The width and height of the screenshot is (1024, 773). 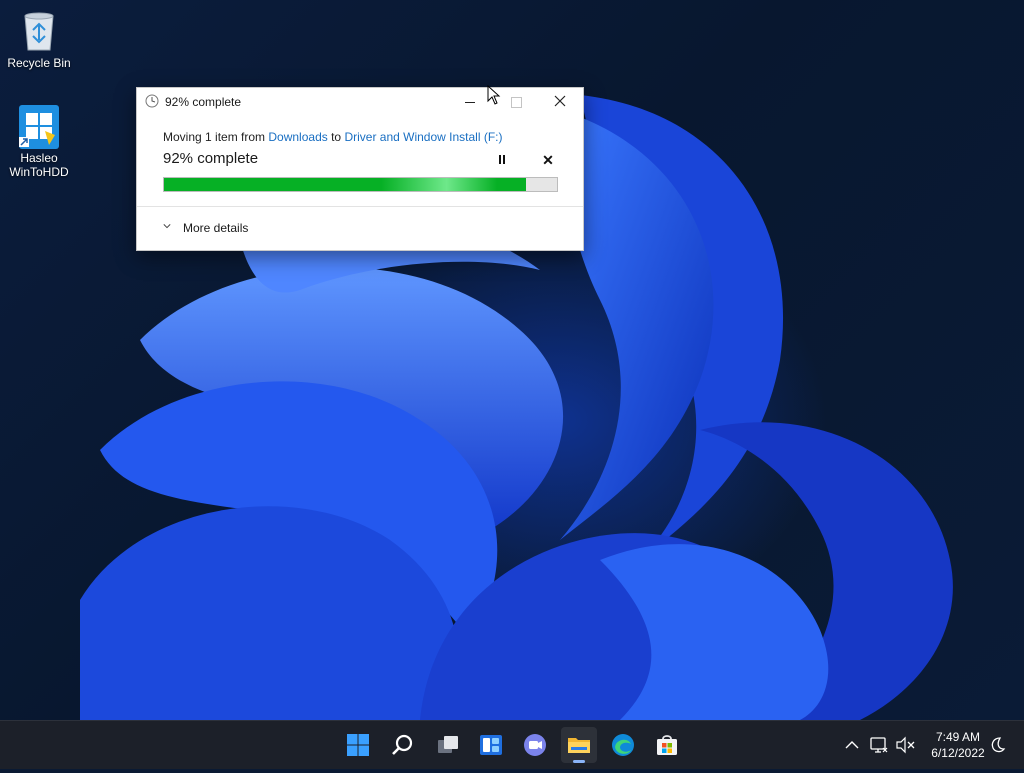 What do you see at coordinates (360, 206) in the screenshot?
I see `dialog-divider` at bounding box center [360, 206].